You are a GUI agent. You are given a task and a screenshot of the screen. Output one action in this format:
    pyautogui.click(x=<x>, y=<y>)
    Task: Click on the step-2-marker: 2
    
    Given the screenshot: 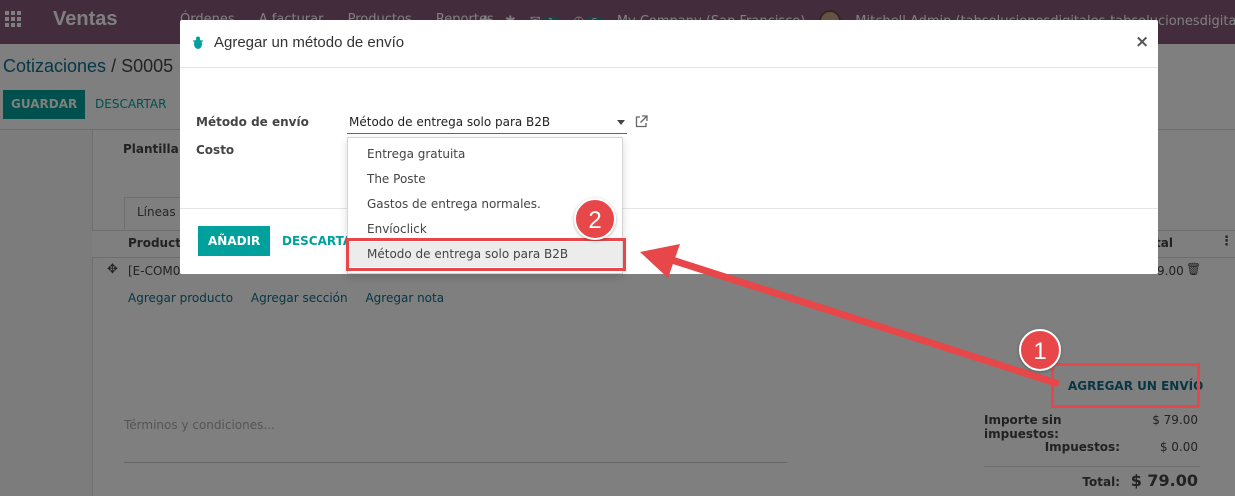 What is the action you would take?
    pyautogui.click(x=595, y=219)
    